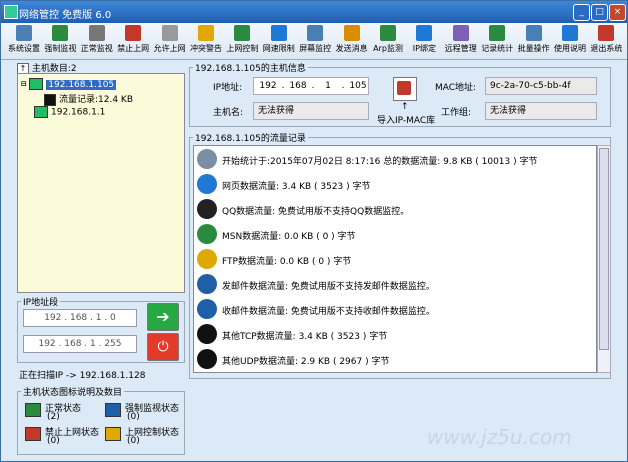 The height and width of the screenshot is (462, 628). What do you see at coordinates (80, 318) in the screenshot?
I see `ip-start-input: 192 . 168 . 1 . 0` at bounding box center [80, 318].